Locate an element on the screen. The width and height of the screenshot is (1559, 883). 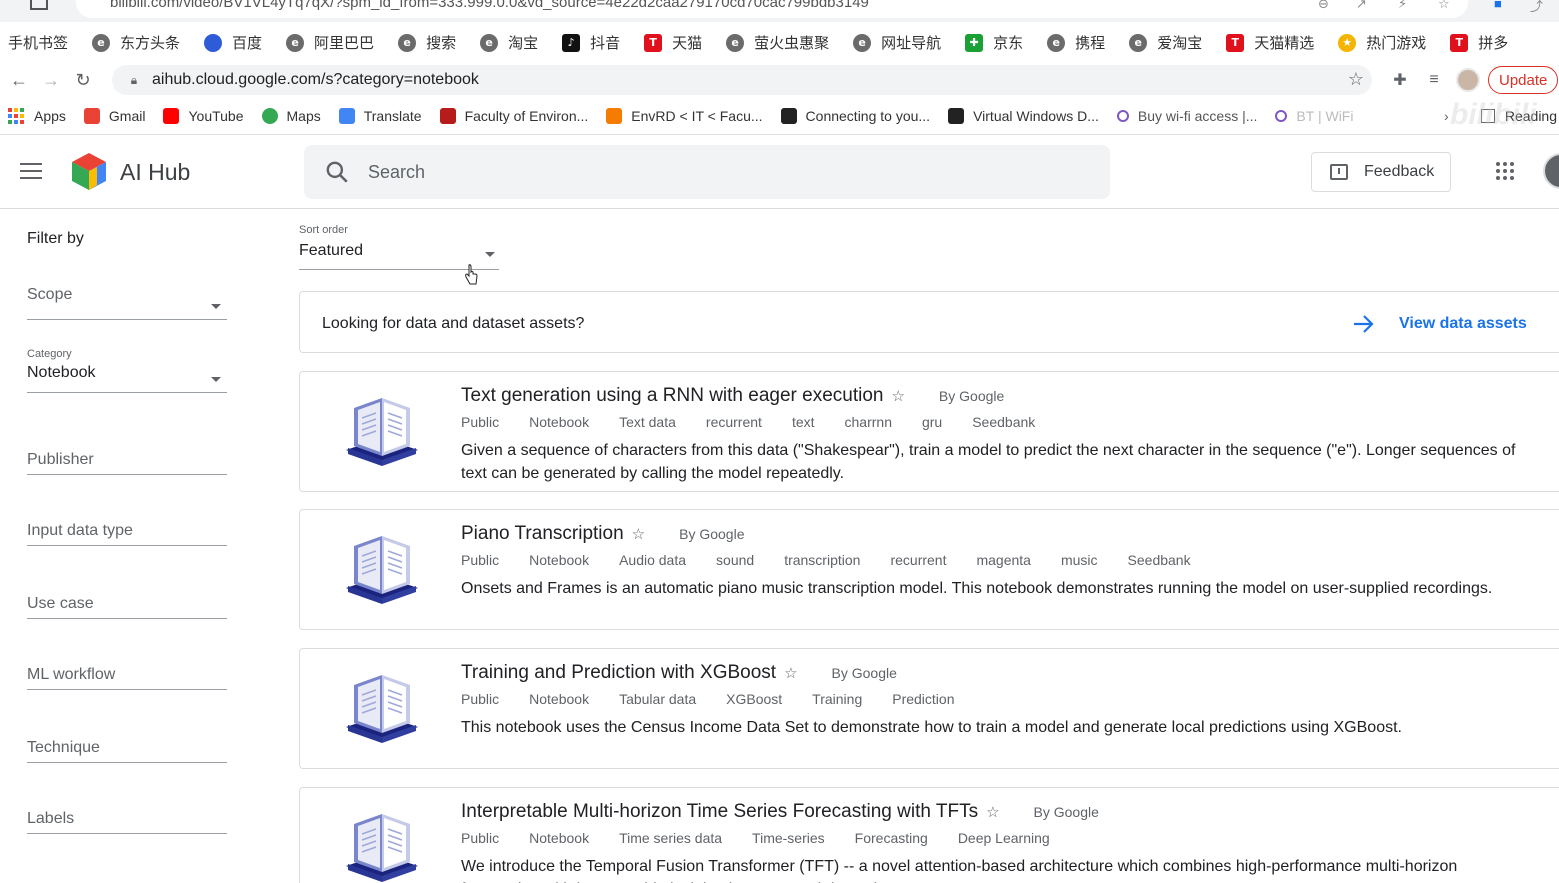
menu-icon is located at coordinates (31, 173).